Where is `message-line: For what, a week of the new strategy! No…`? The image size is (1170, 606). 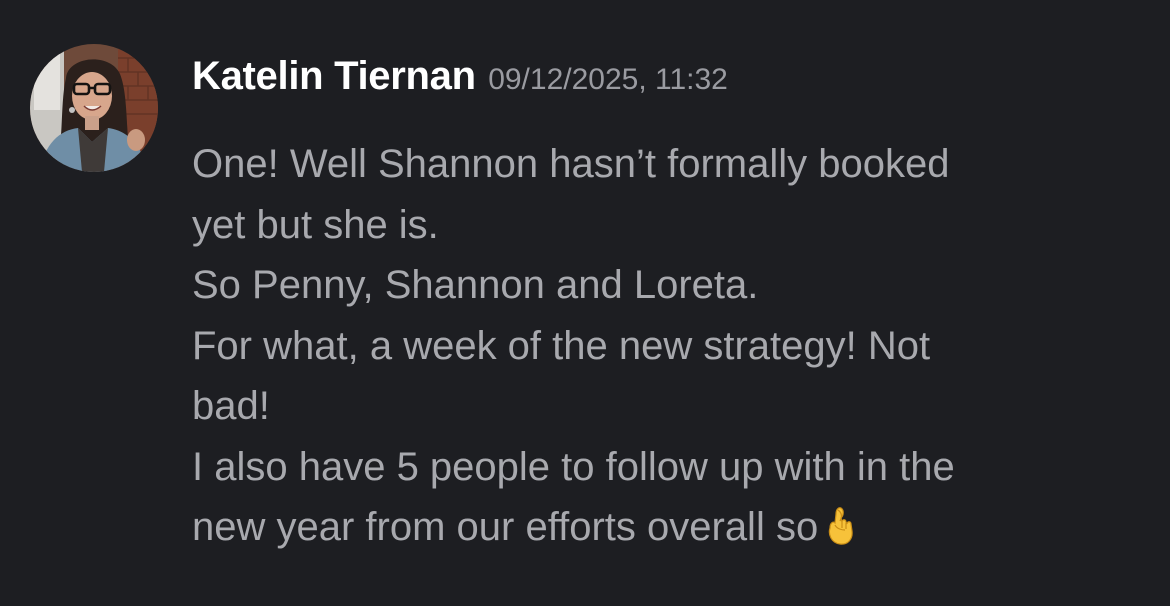 message-line: For what, a week of the new strategy! No… is located at coordinates (561, 345).